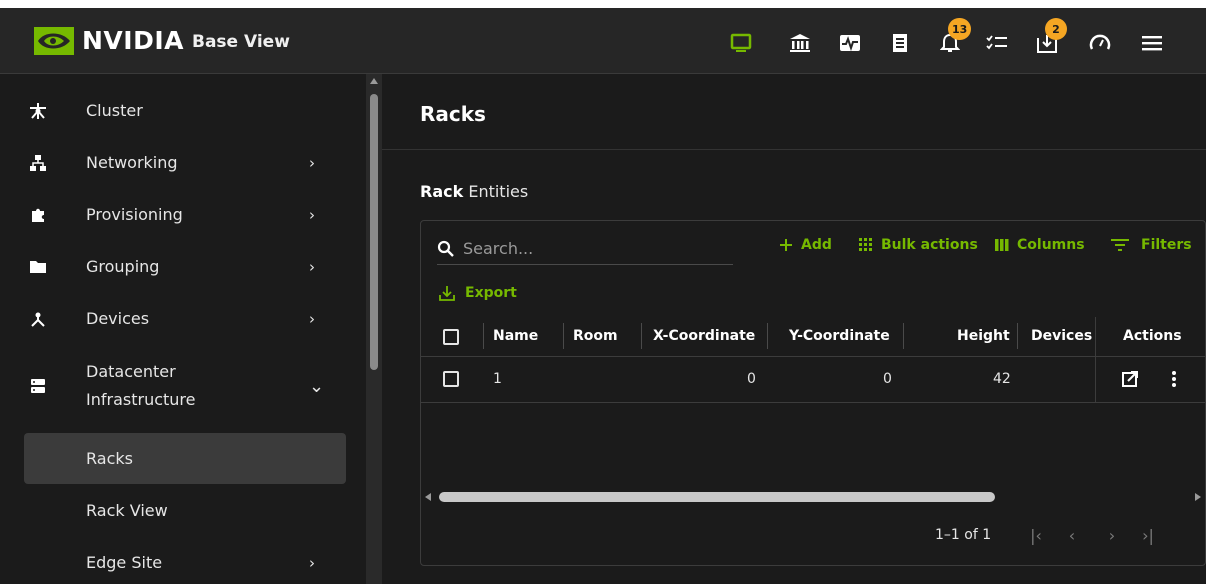 The image size is (1206, 584). I want to click on next-page-icon: ›, so click(1112, 535).